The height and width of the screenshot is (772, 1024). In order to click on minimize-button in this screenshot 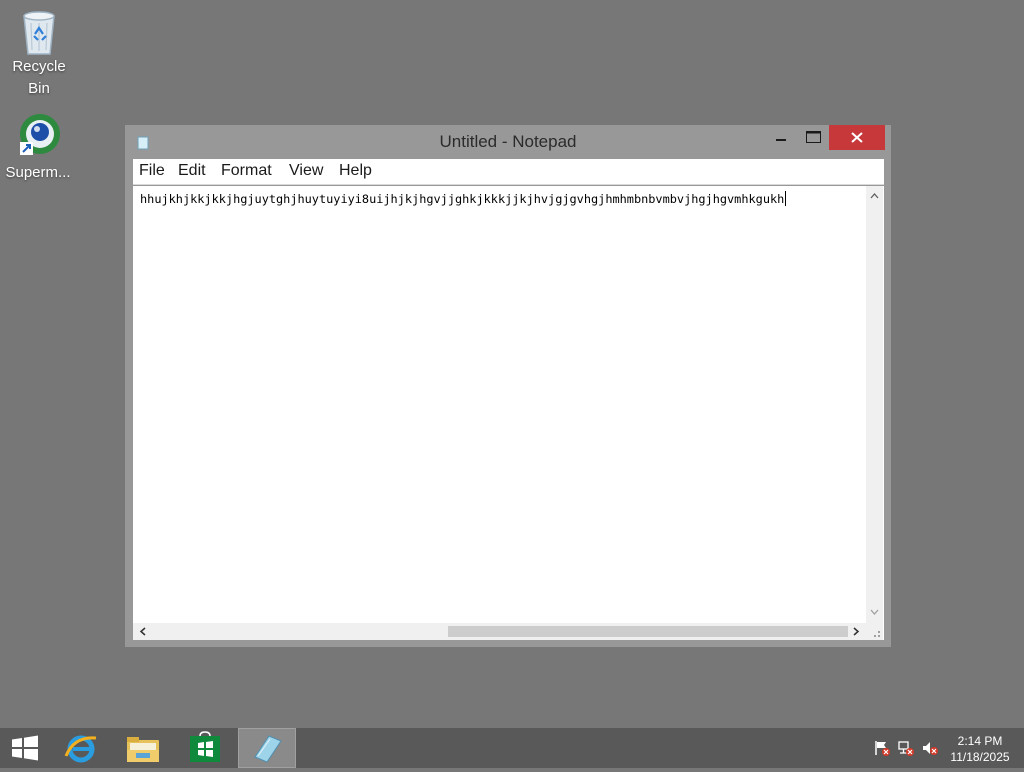, I will do `click(781, 137)`.